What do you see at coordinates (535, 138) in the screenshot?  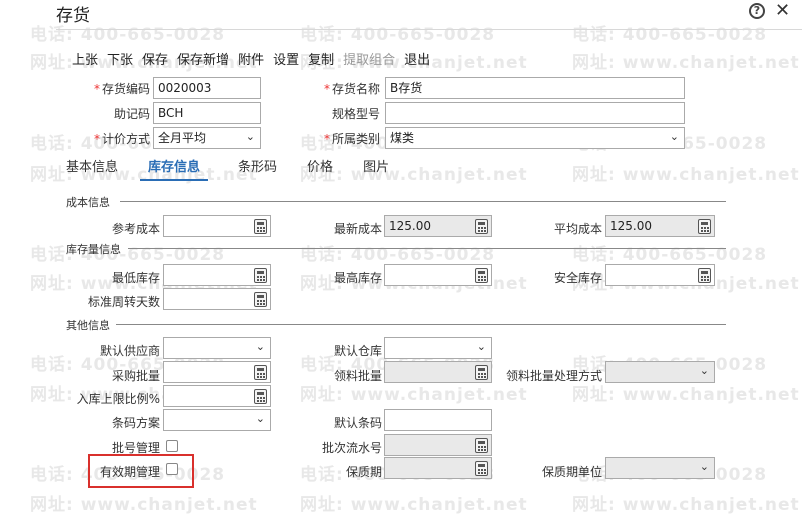 I see `category-select: 煤类 ⌄` at bounding box center [535, 138].